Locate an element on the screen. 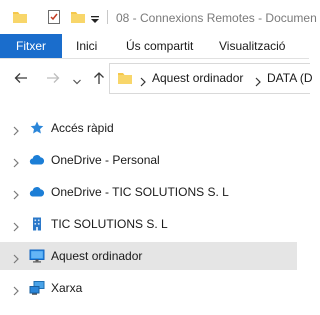 The image size is (320, 315). properties-icon is located at coordinates (54, 19).